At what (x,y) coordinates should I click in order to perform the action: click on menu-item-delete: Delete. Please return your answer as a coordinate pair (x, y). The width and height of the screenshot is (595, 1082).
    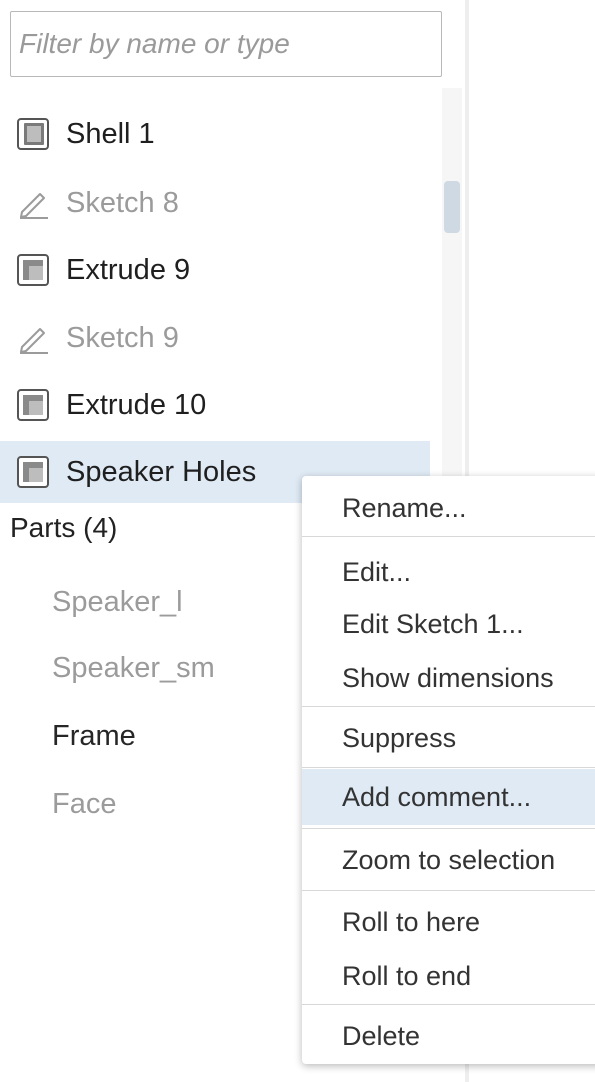
    Looking at the image, I should click on (448, 1036).